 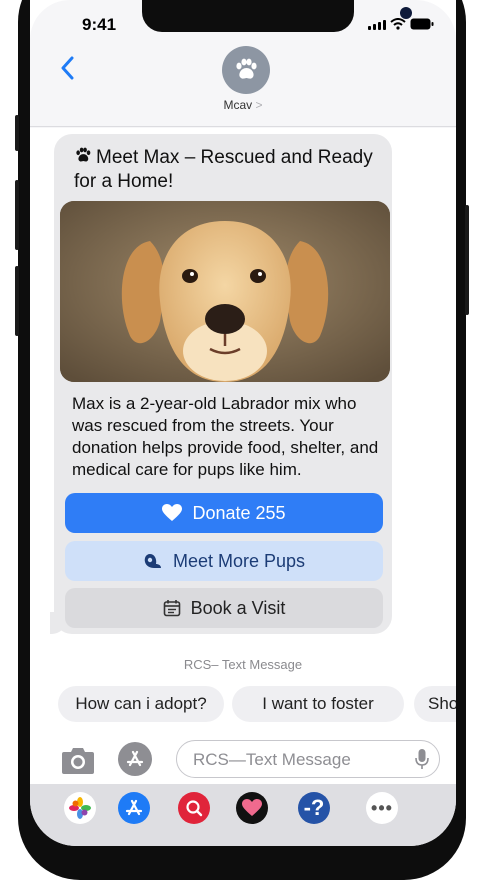 I want to click on calendar-icon, so click(x=171, y=608).